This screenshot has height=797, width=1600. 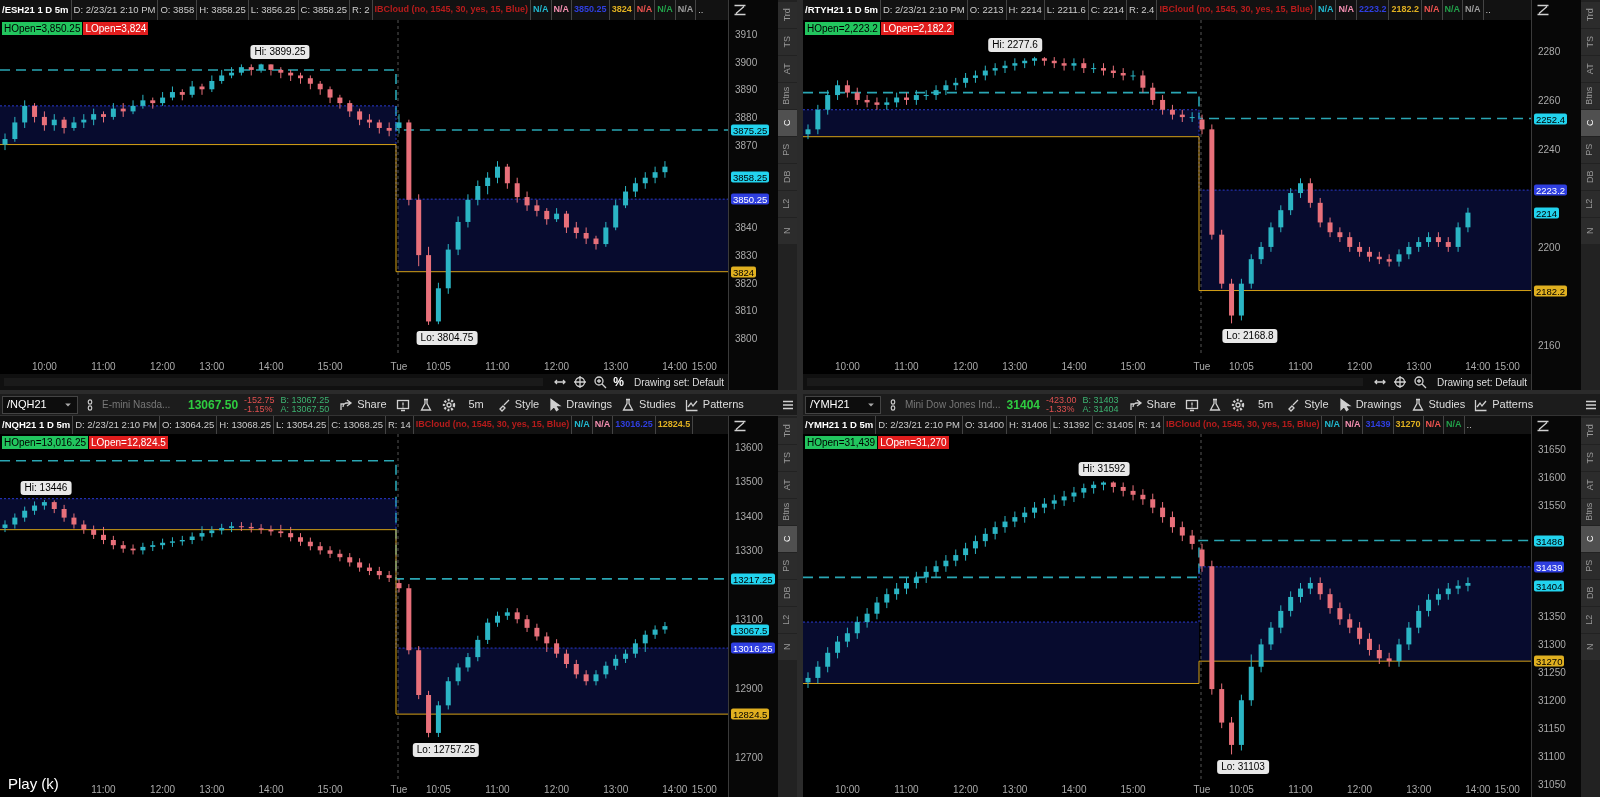 I want to click on high-callout: Hi: 31592, so click(x=1104, y=469).